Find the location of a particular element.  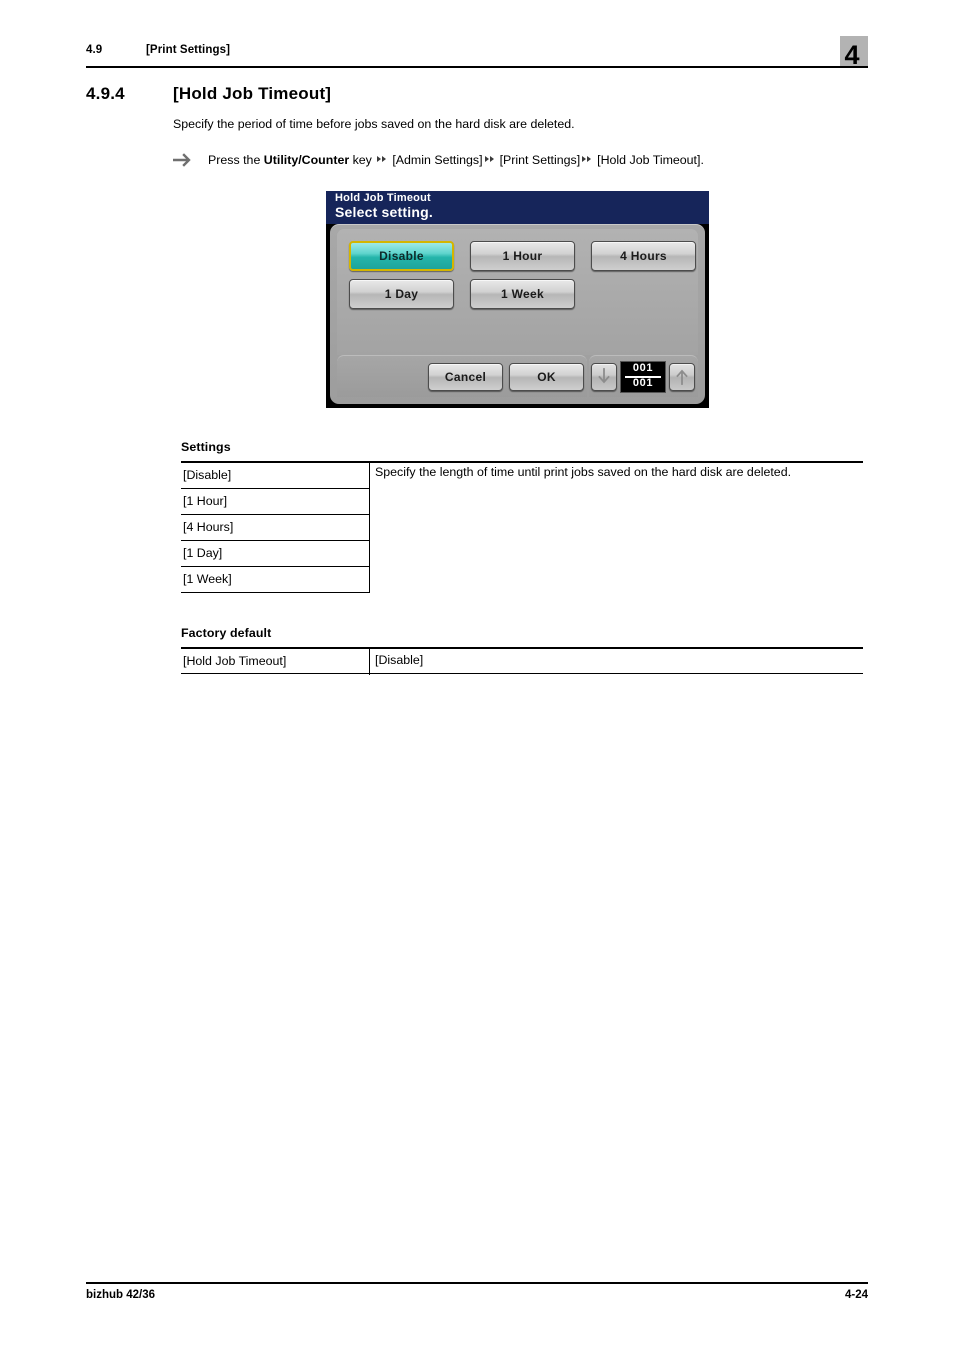

table-row: [1 Hour] is located at coordinates (522, 502).